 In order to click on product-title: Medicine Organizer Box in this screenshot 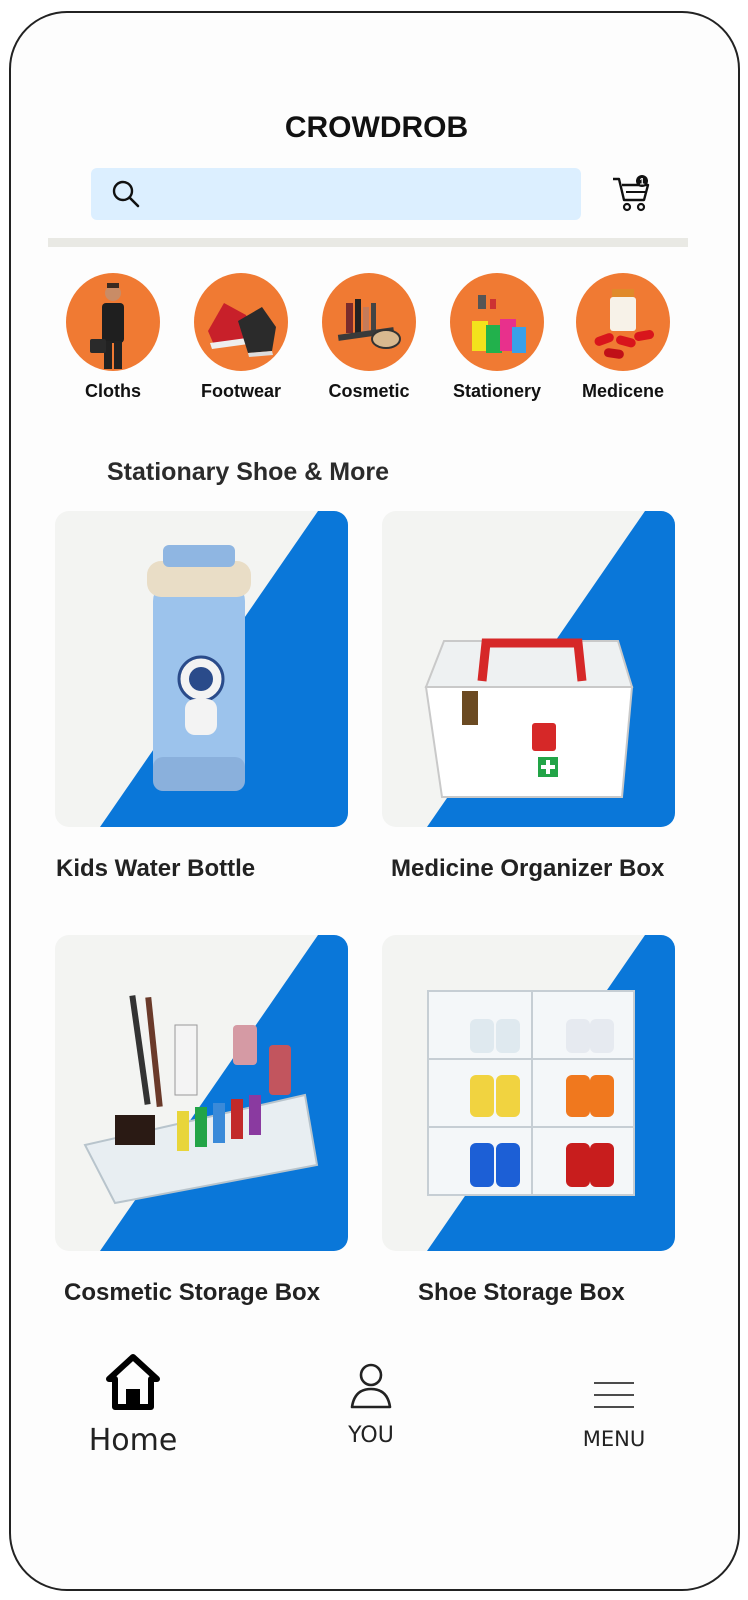, I will do `click(527, 869)`.